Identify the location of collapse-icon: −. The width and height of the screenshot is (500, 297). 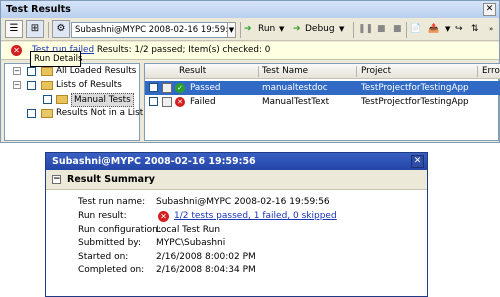
(56, 179).